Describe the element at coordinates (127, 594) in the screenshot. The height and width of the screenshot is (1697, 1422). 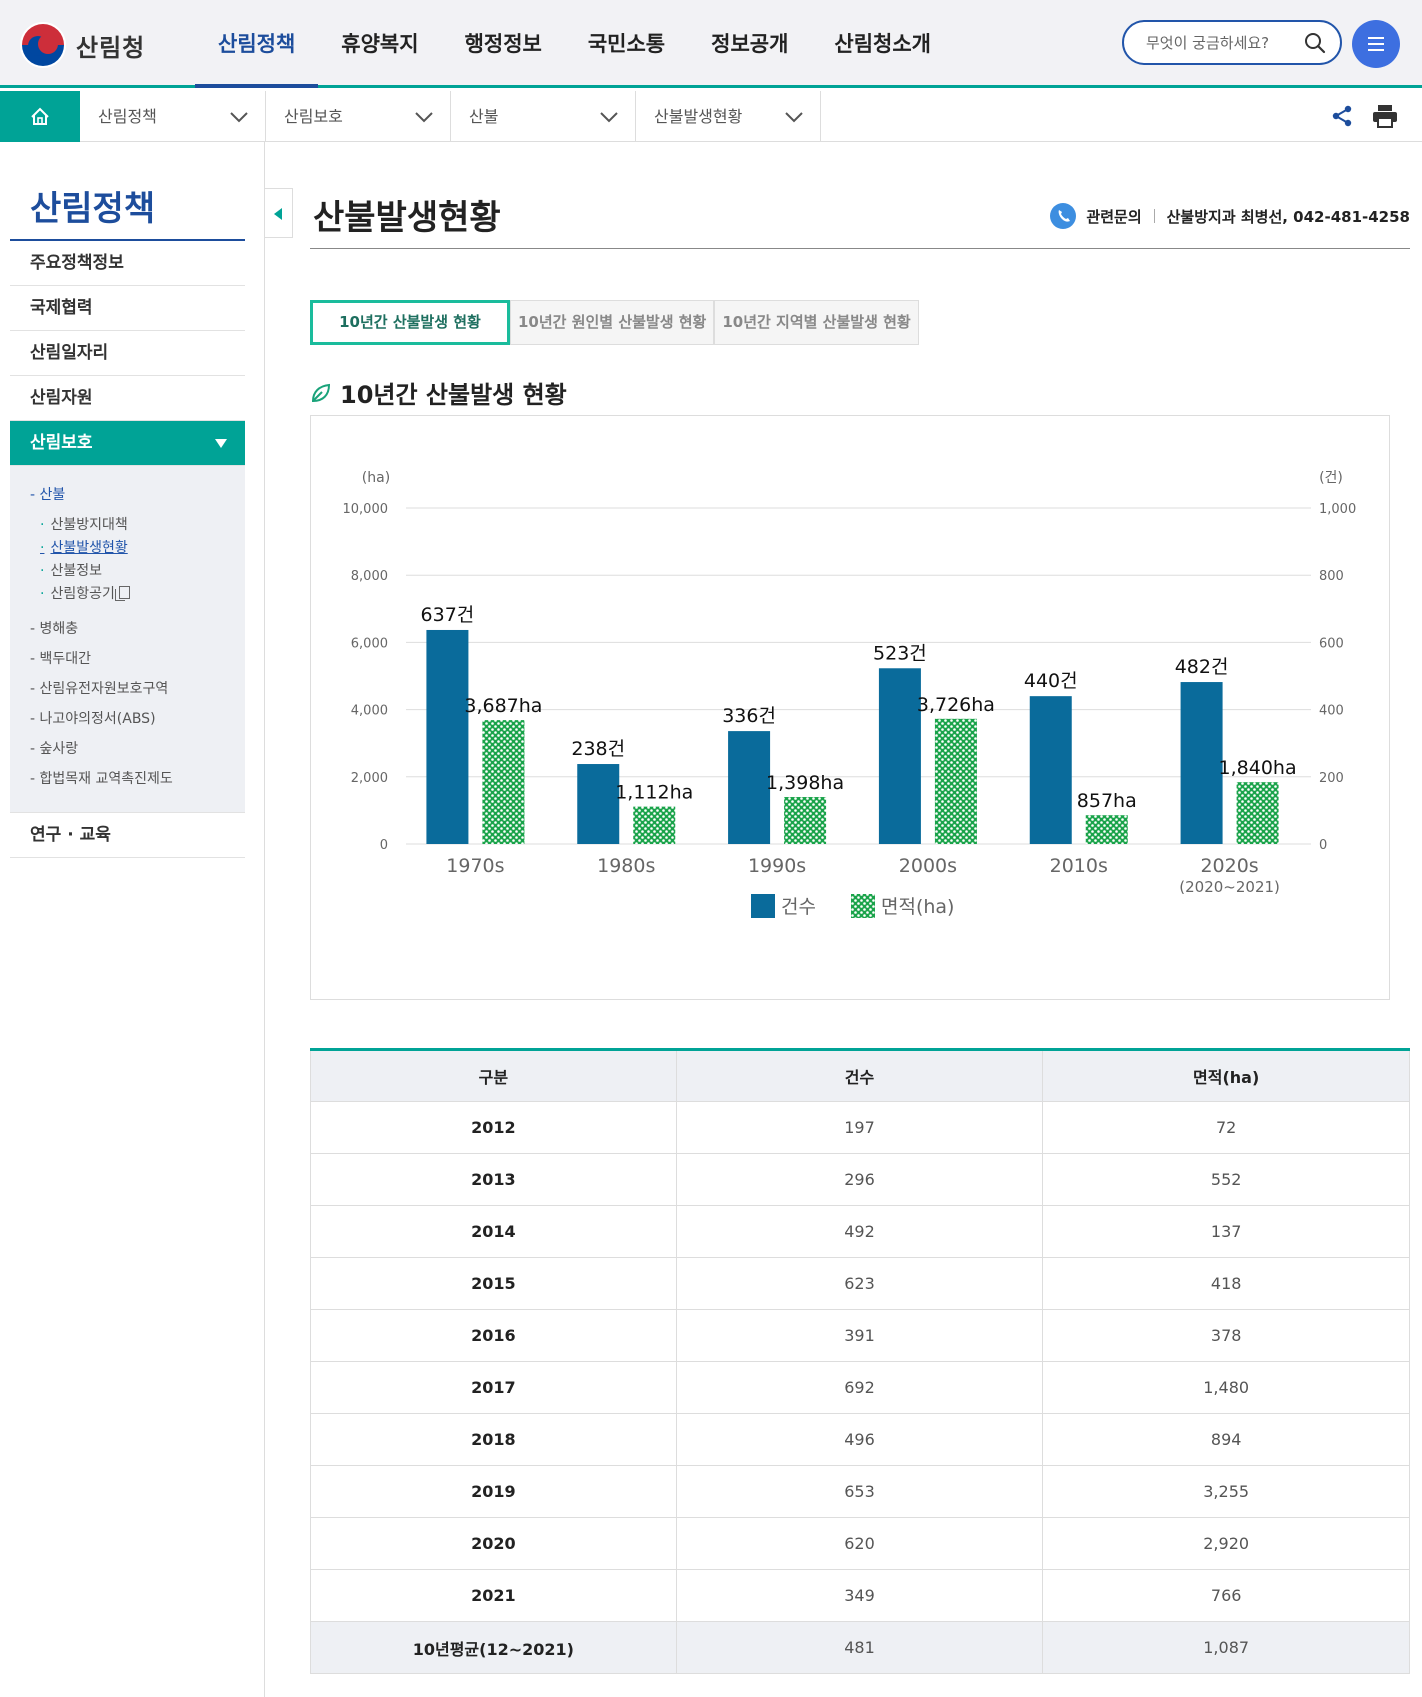
I see `submenu-aircraft: · 산림항공기` at that location.